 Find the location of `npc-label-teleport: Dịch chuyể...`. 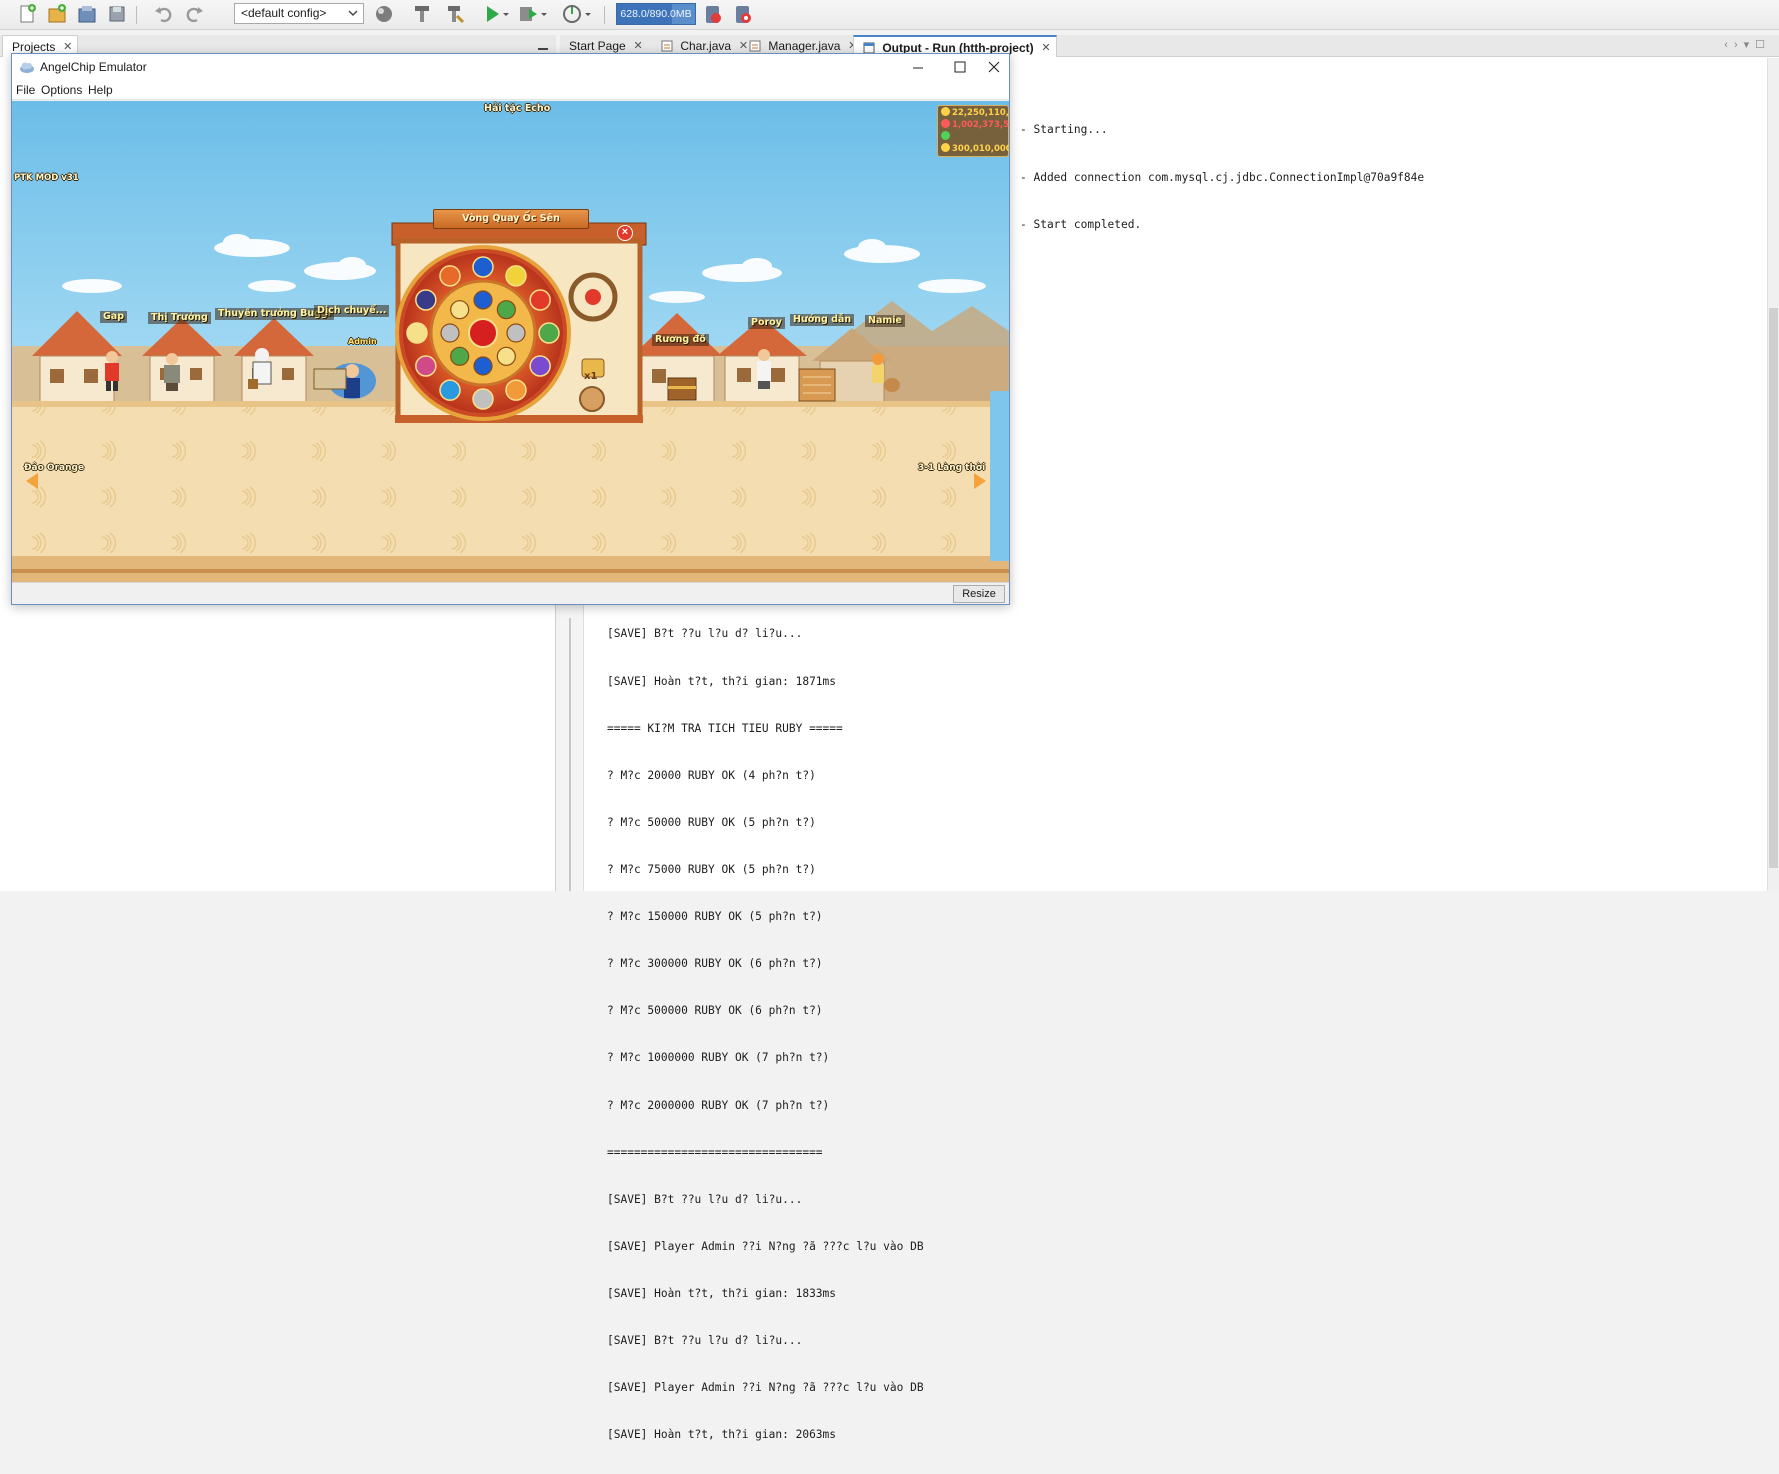

npc-label-teleport: Dịch chuyể... is located at coordinates (352, 311).